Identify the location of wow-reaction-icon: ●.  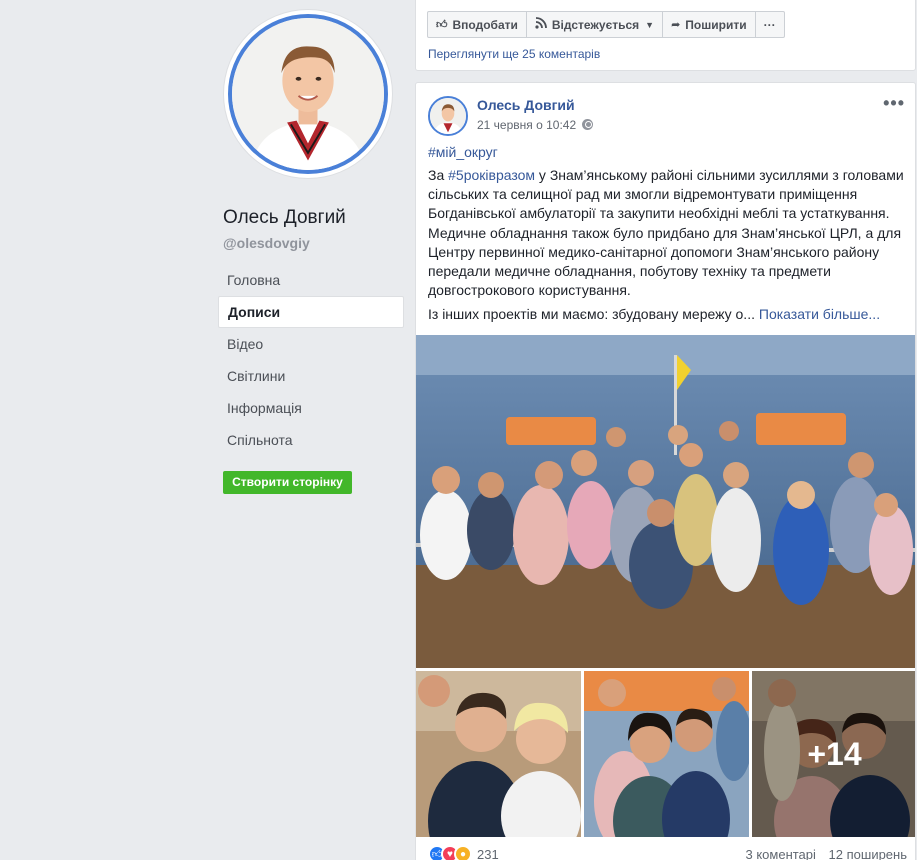
(463, 852).